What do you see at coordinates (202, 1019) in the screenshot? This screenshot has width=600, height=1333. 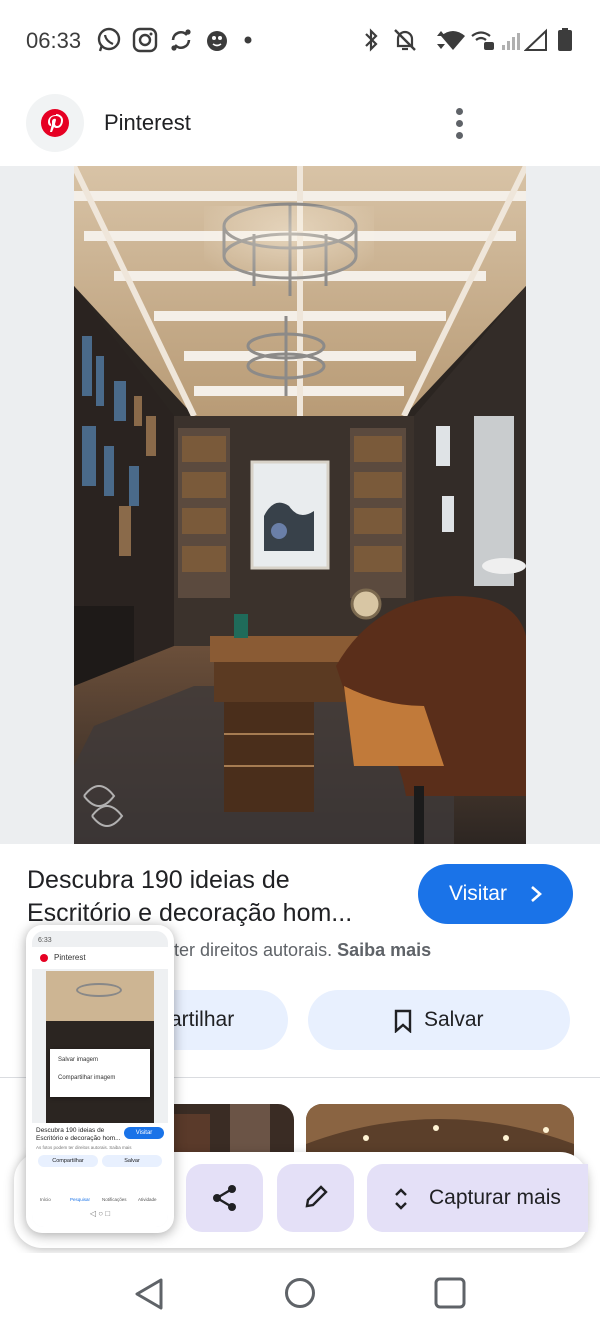 I see `share-button-label: artilhar` at bounding box center [202, 1019].